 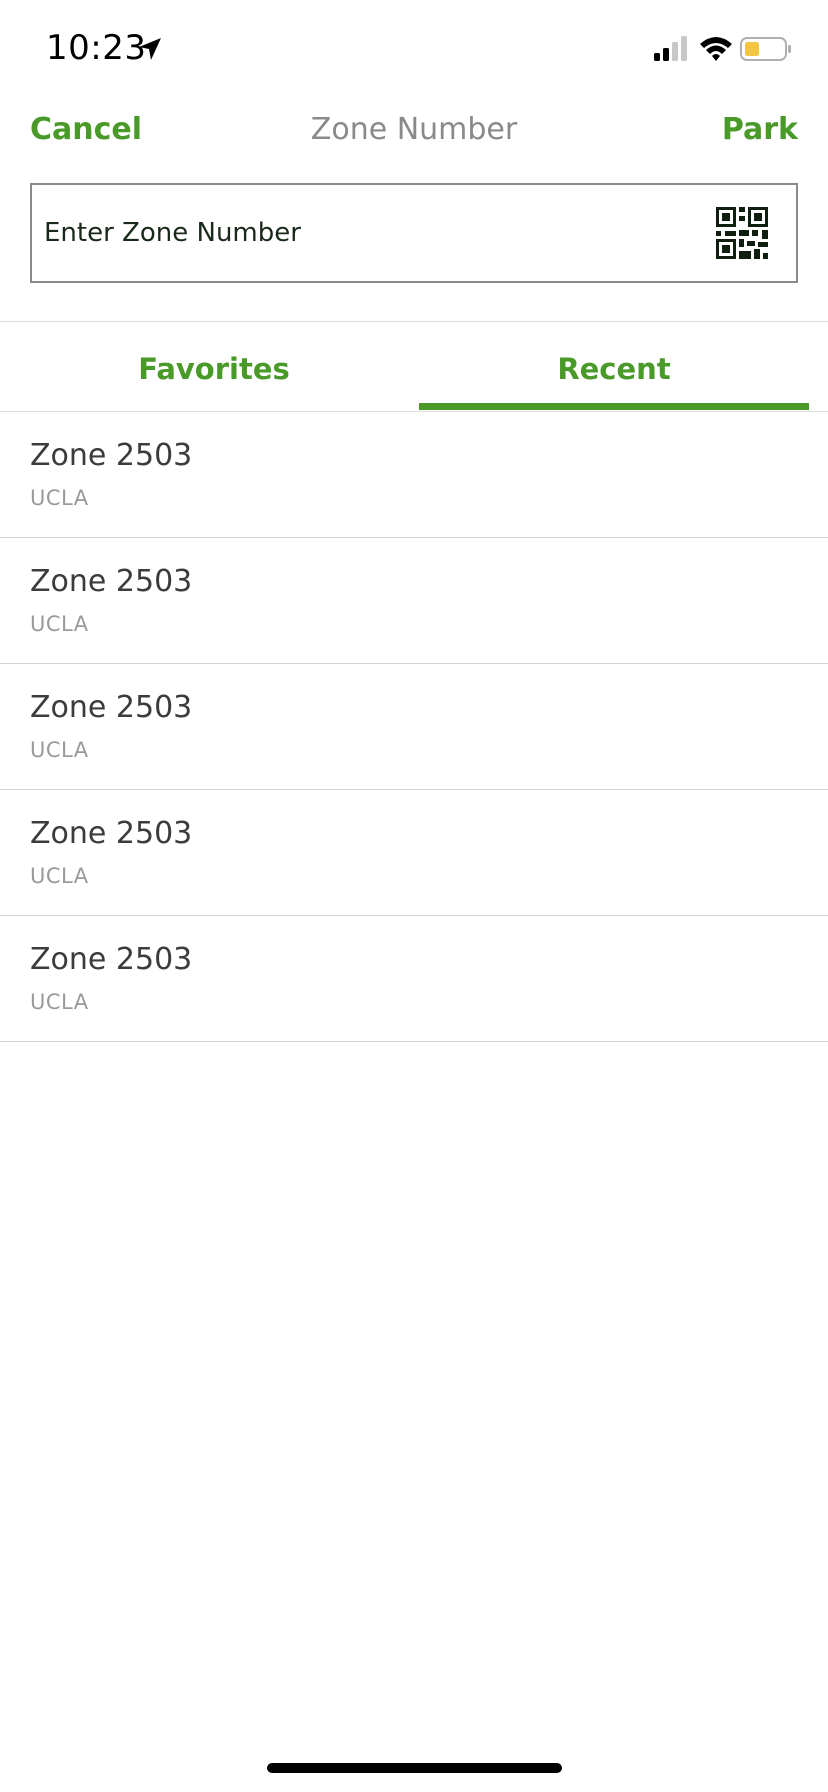 I want to click on cellular-signal-icon, so click(x=670, y=48).